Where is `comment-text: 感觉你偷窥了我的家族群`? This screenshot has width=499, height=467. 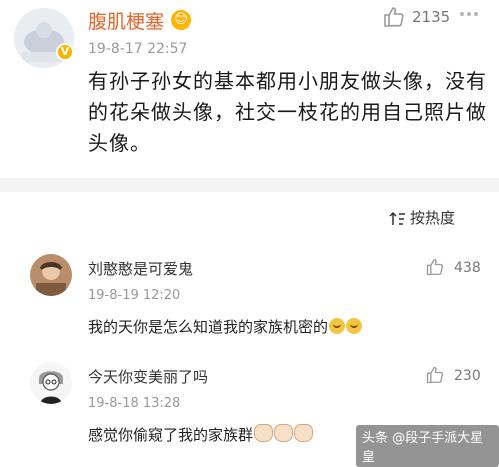 comment-text: 感觉你偷窥了我的家族群 is located at coordinates (201, 434).